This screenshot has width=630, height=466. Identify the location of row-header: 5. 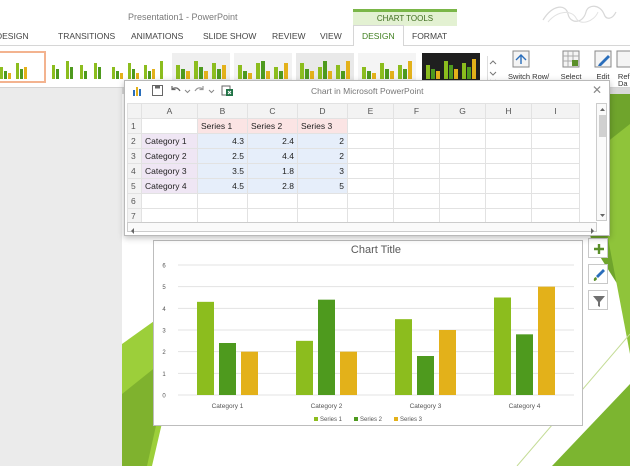
(134, 186).